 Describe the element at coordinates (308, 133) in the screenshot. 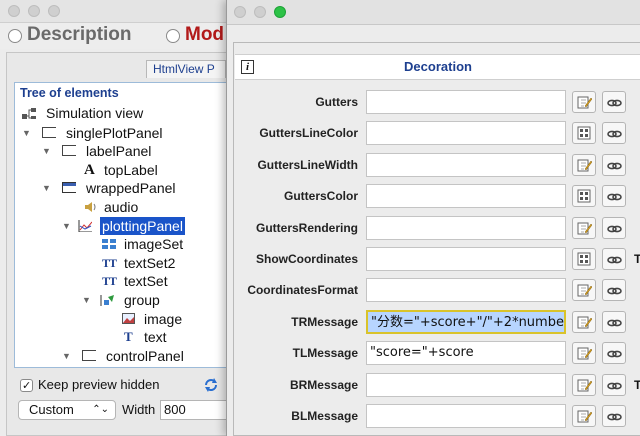

I see `property-label-gutterslinecolor: GuttersLineColor` at that location.